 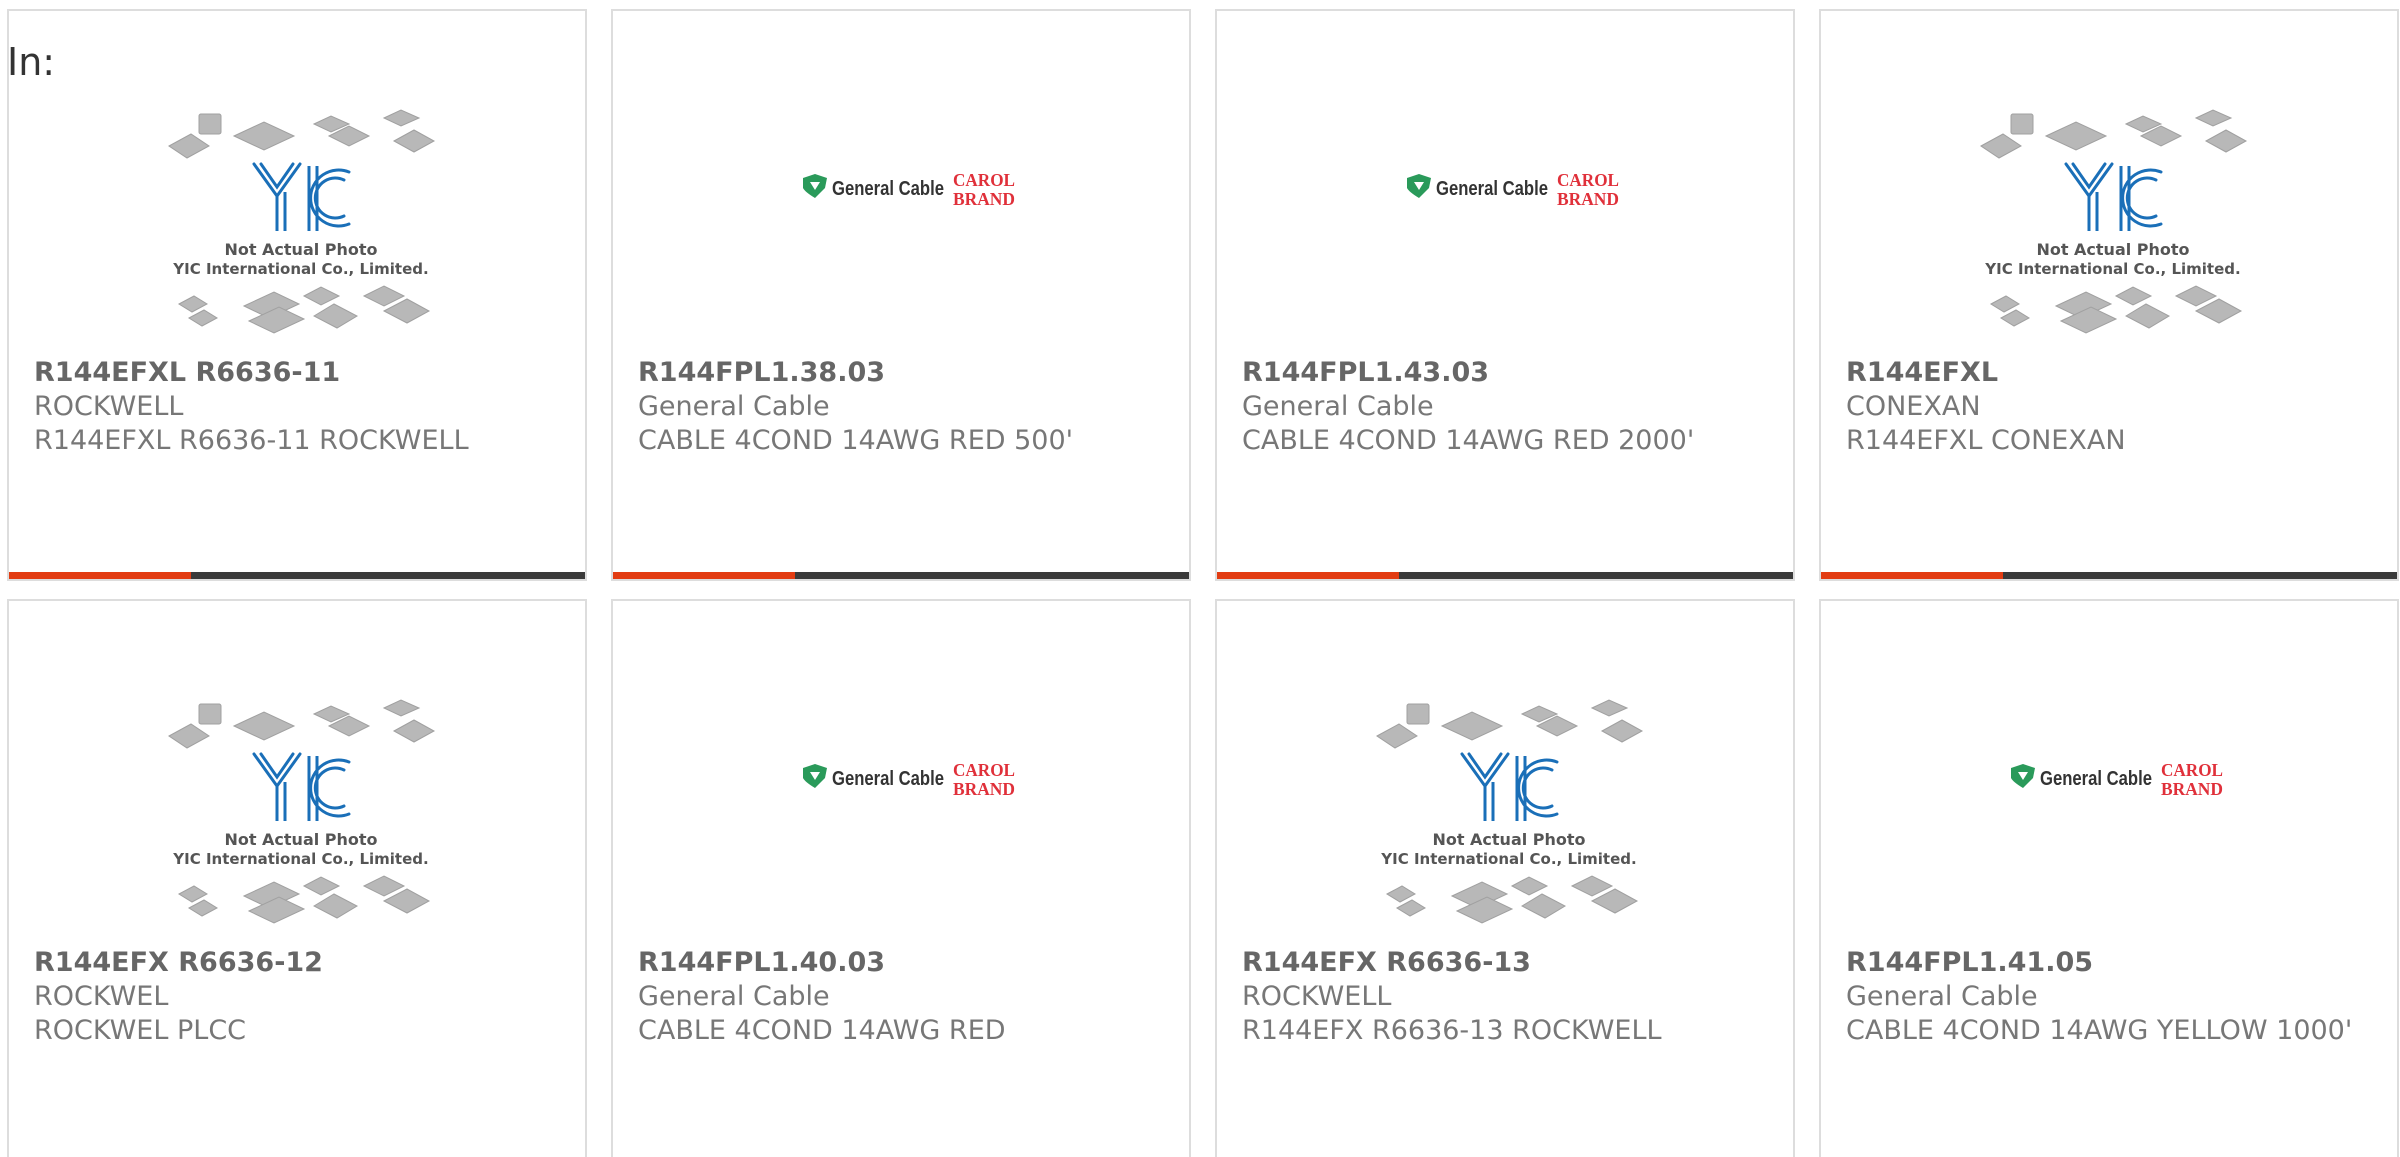 I want to click on part-number-link: R144FPL1.43.03, so click(x=1507, y=373).